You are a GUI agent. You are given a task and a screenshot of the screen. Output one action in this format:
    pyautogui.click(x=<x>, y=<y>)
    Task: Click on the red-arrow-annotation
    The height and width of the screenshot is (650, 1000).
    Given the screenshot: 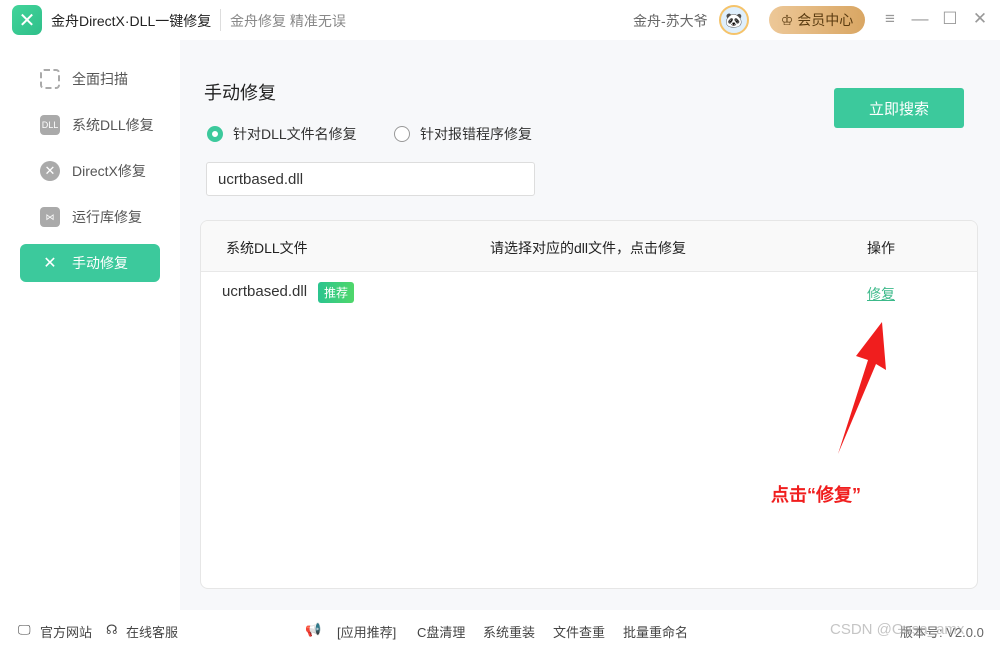 What is the action you would take?
    pyautogui.click(x=862, y=388)
    